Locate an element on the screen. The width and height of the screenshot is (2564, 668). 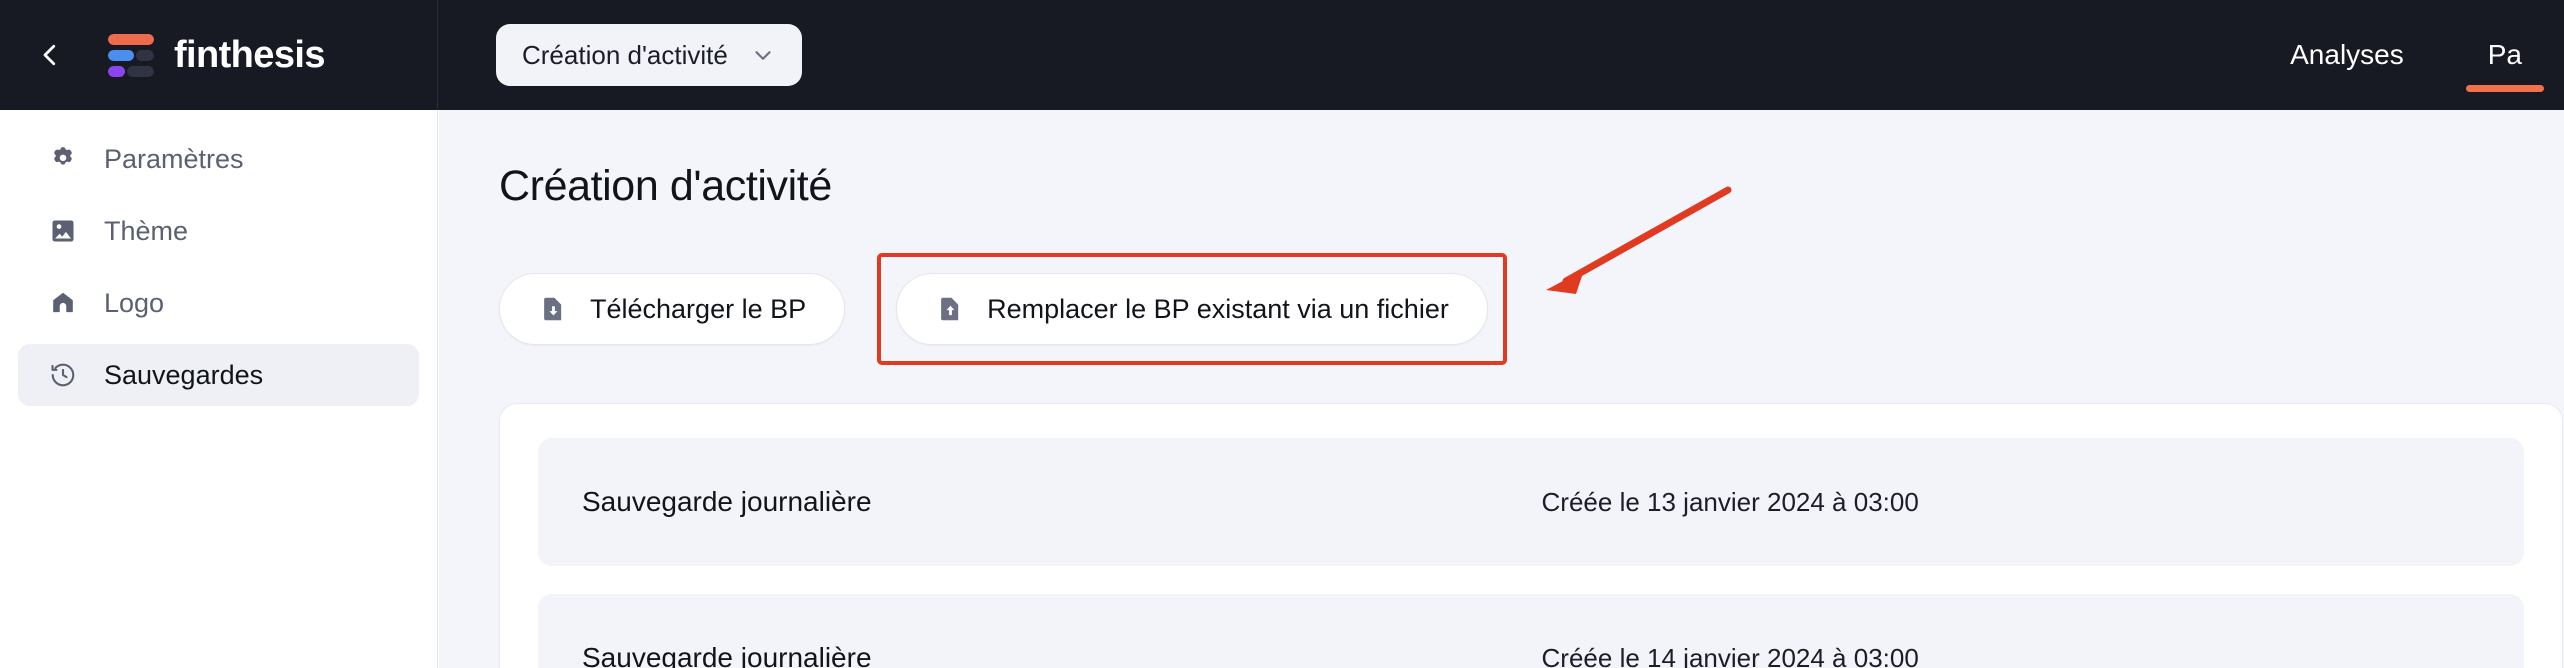
home-icon is located at coordinates (63, 303).